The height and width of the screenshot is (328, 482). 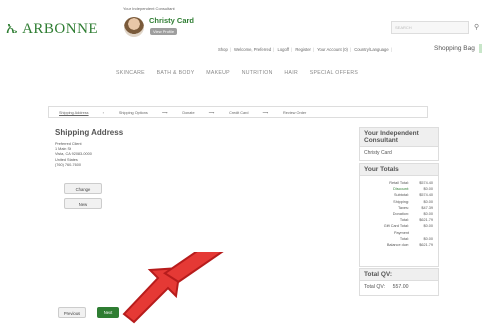 I want to click on consultant-panel: Your Independent Consultant Christy Card, so click(x=399, y=144).